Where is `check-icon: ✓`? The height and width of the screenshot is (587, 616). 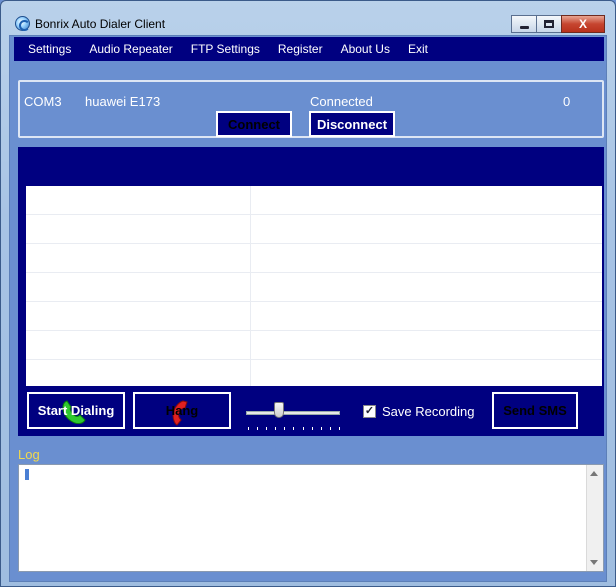 check-icon: ✓ is located at coordinates (369, 411).